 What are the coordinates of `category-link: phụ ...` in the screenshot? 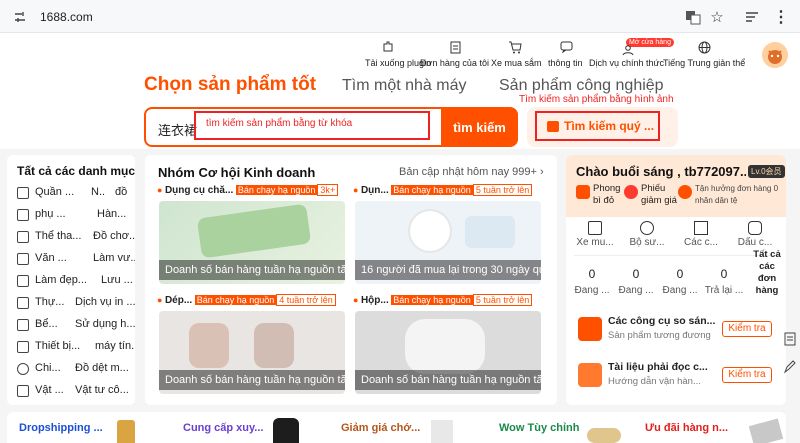 It's located at (61, 214).